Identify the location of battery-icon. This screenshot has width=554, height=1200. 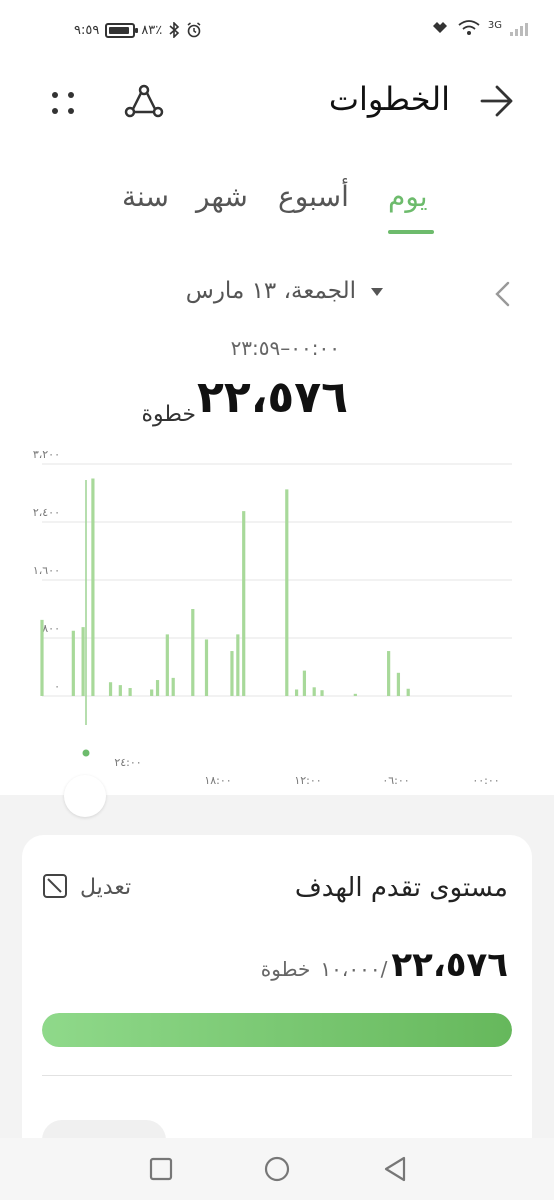
(122, 30).